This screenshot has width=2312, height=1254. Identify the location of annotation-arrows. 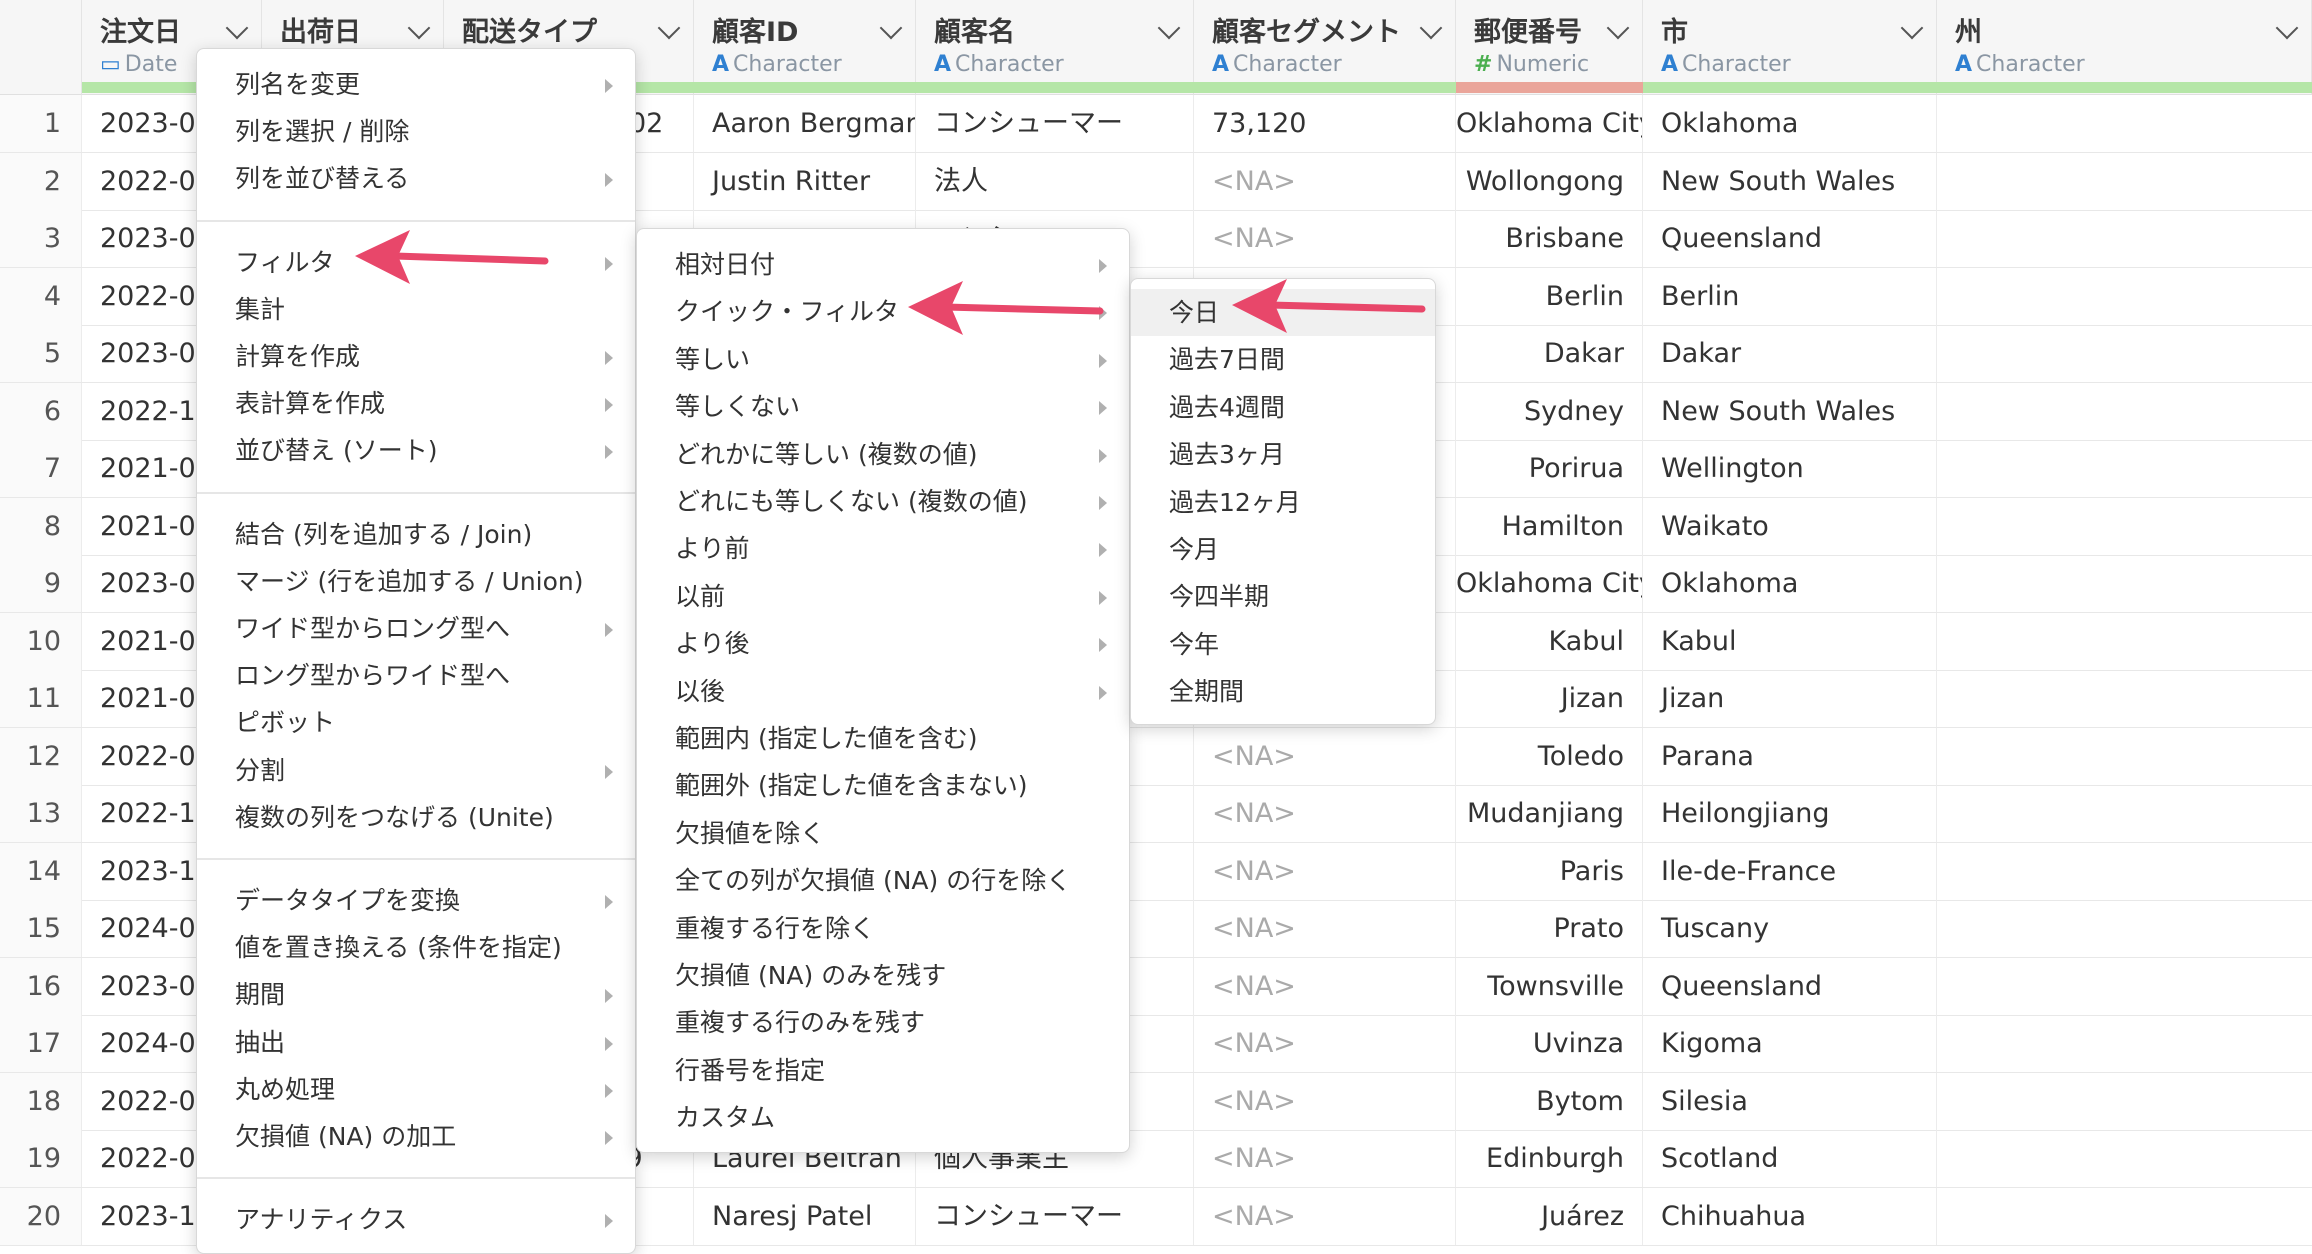
(890, 282).